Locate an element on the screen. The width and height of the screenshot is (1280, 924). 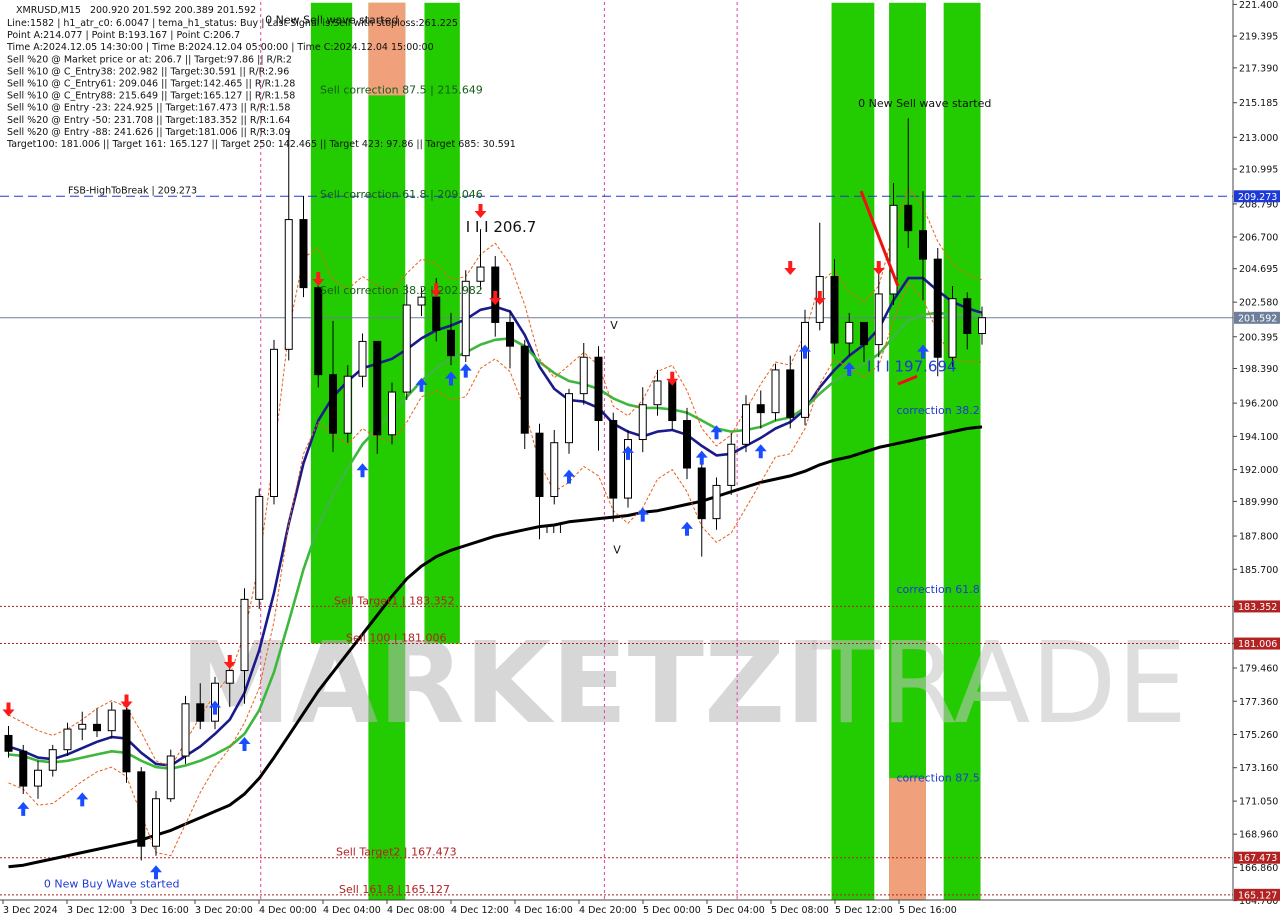
time-tick-label: 4 Dec 12:00 is located at coordinates (480, 910).